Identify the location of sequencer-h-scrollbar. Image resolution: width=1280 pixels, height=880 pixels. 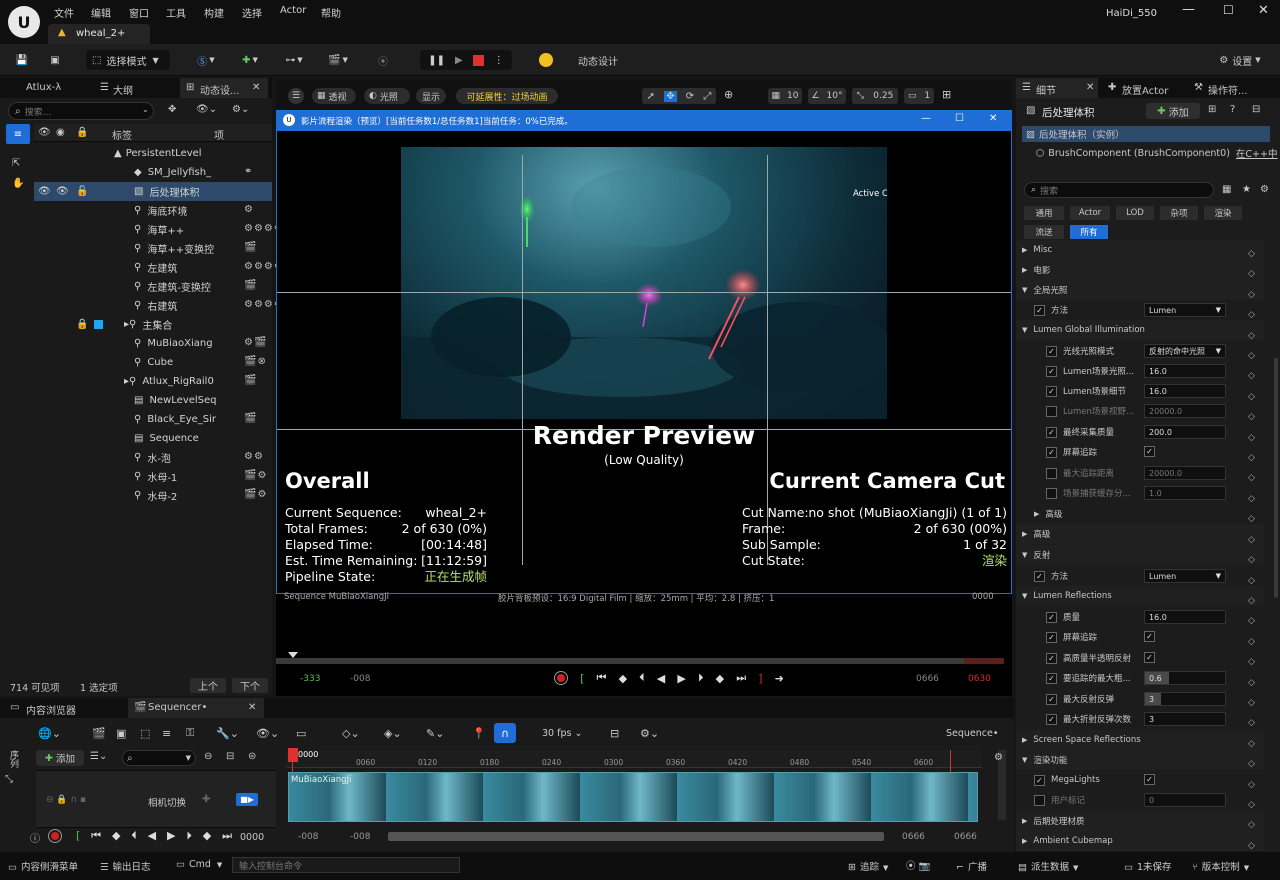
(636, 836).